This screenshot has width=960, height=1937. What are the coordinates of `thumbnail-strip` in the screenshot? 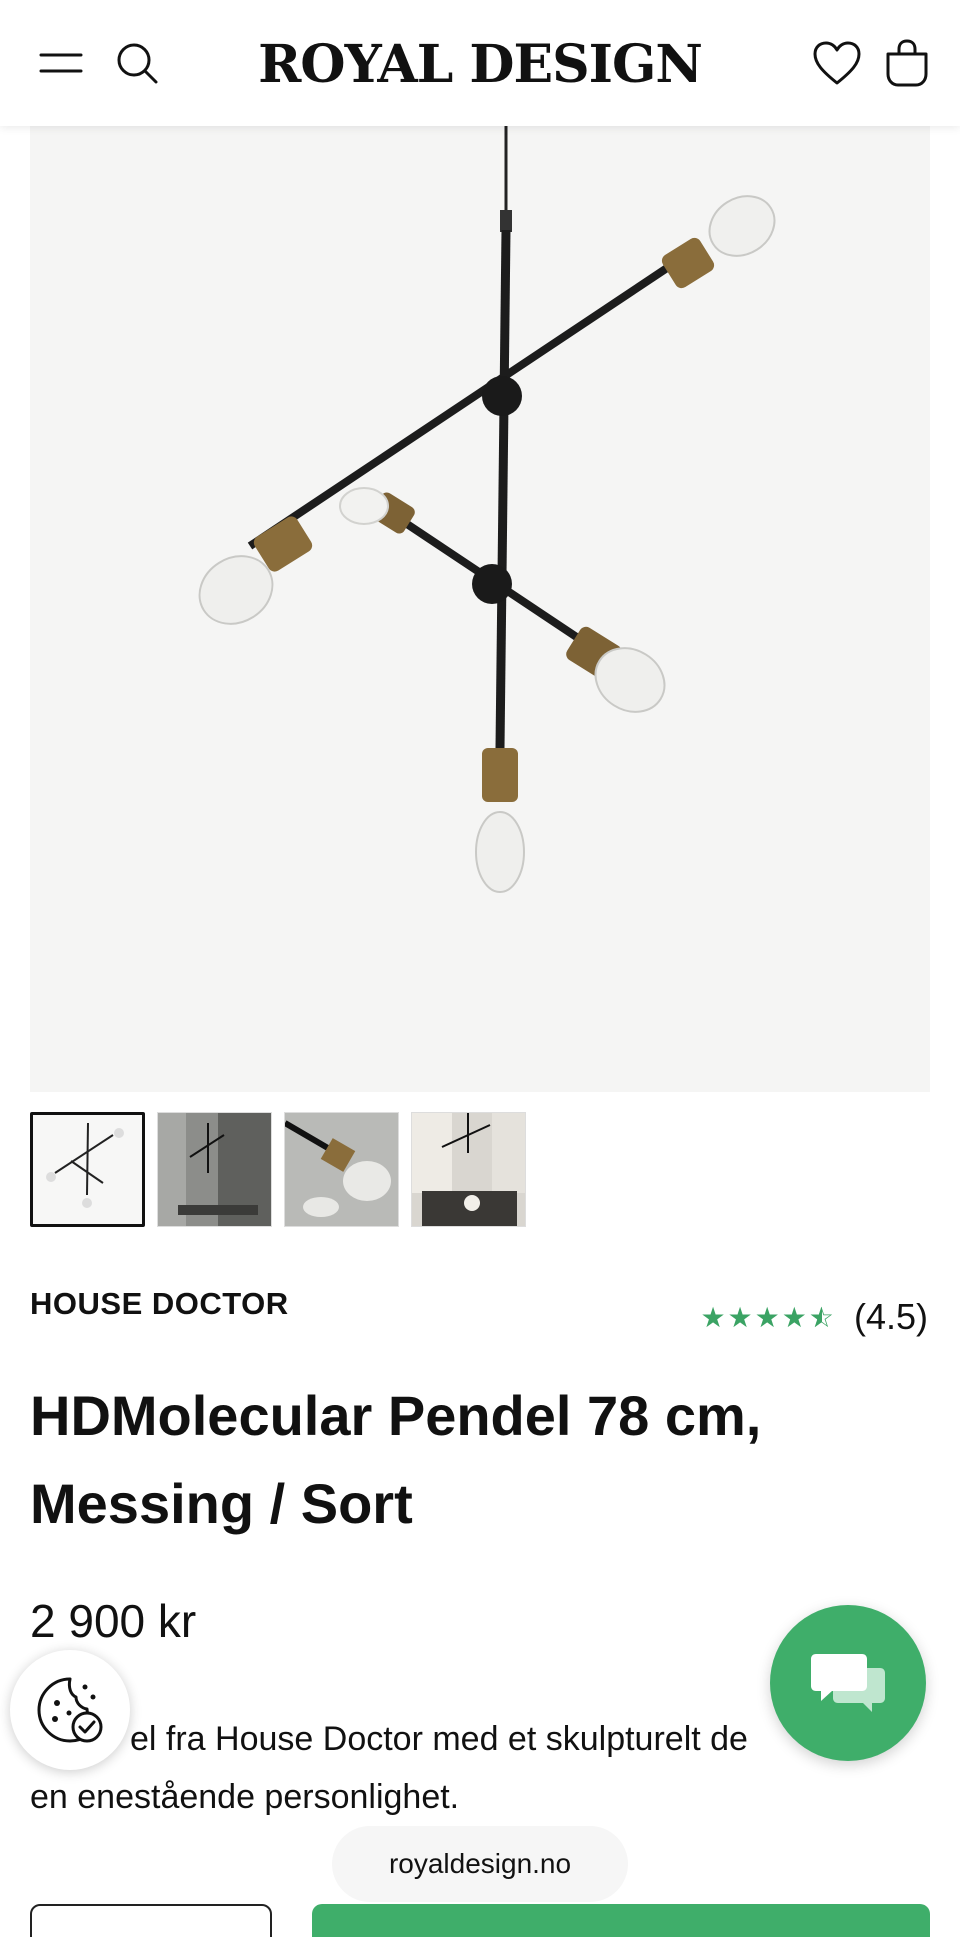 It's located at (278, 1169).